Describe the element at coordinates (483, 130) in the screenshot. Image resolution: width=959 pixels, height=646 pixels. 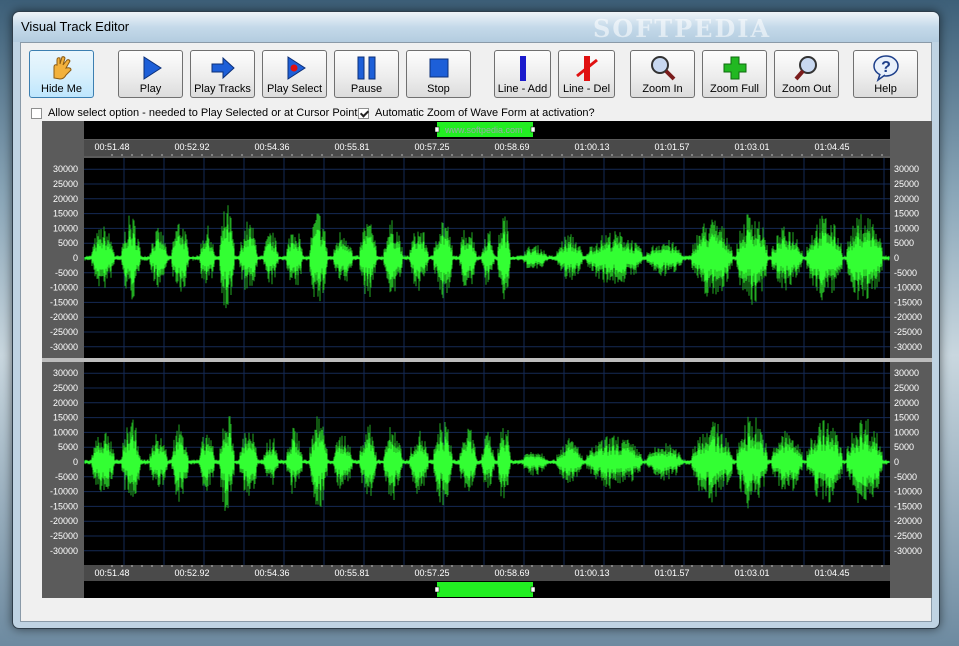
I see `timeline-watermark: www.softpedia.com` at that location.